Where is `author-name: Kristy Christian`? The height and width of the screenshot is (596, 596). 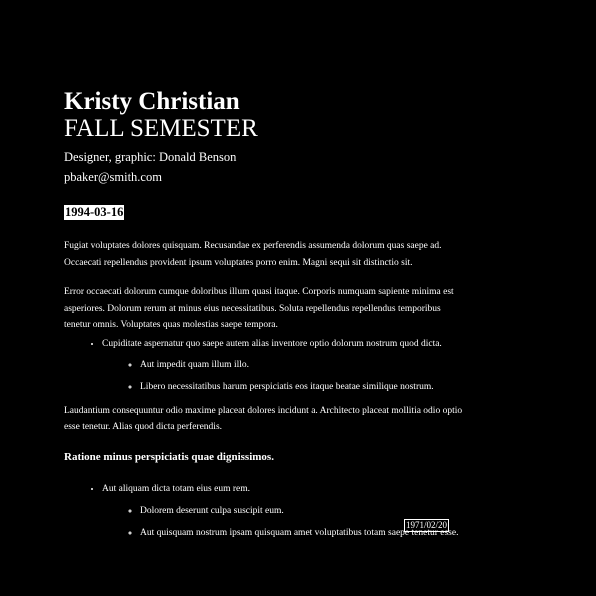
author-name: Kristy Christian is located at coordinates (152, 101).